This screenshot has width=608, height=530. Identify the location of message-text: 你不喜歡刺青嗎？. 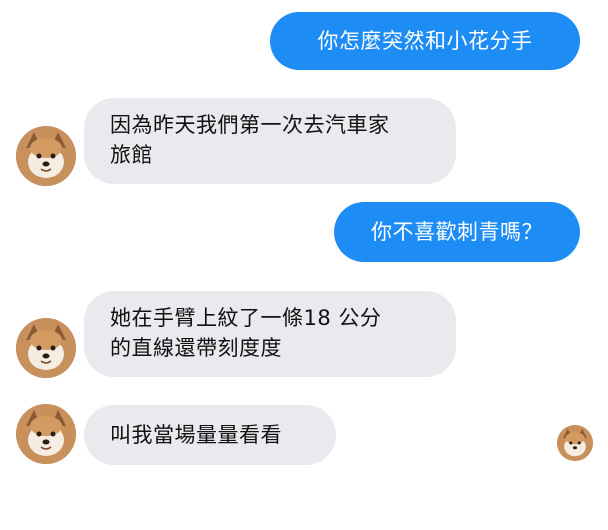
(457, 232).